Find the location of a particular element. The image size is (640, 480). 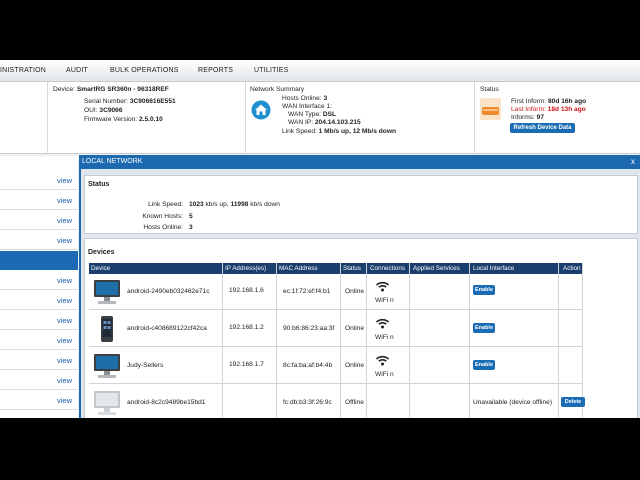

status-box-title: Status is located at coordinates (489, 89).